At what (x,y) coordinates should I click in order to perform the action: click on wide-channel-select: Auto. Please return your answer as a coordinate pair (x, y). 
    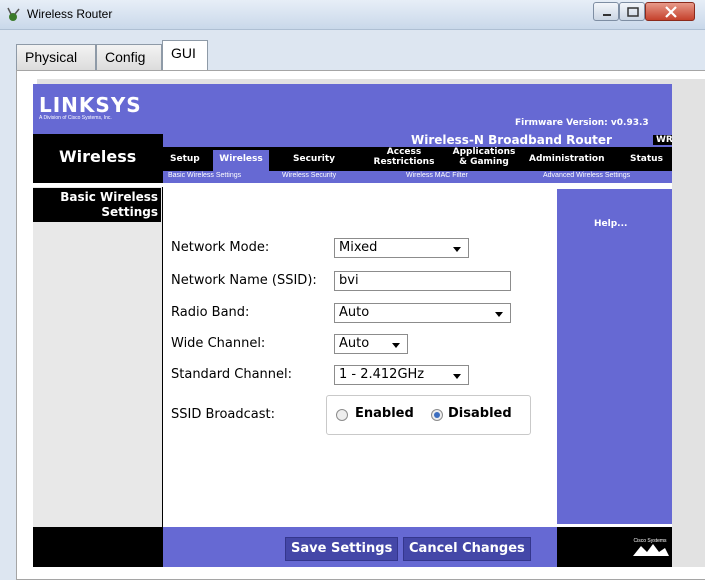
    Looking at the image, I should click on (371, 344).